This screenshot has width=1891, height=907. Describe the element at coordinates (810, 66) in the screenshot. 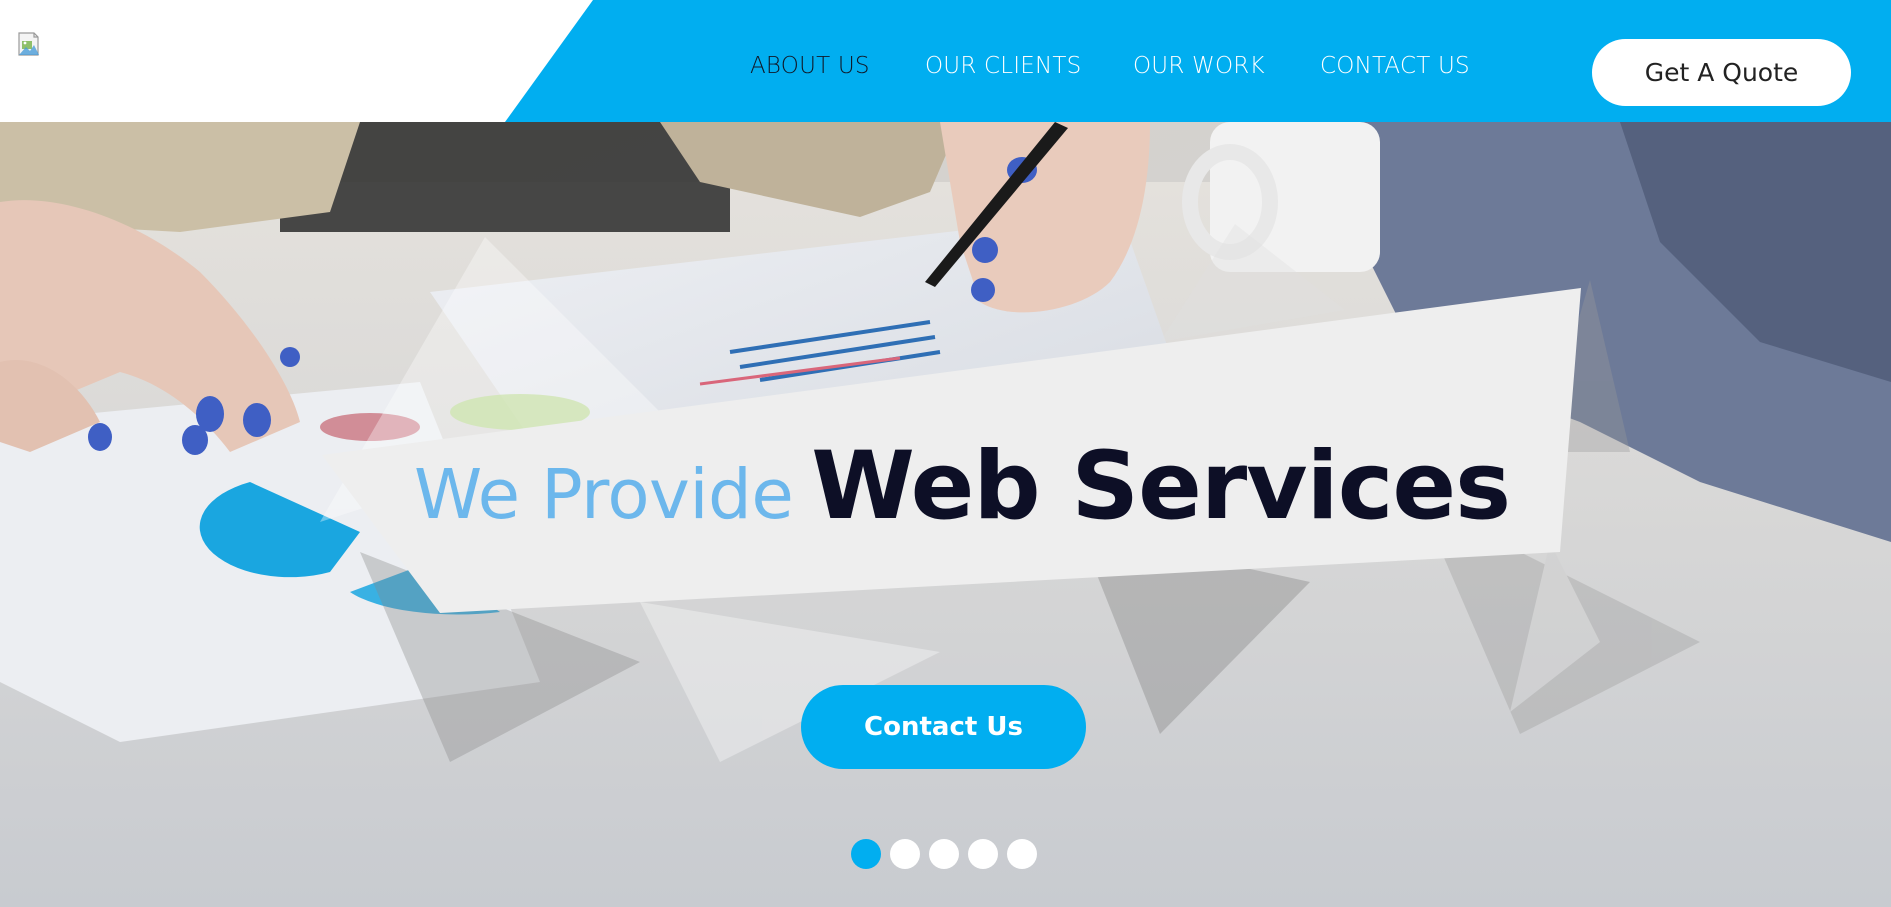

I see `nav-about-us: ABOUT US` at that location.